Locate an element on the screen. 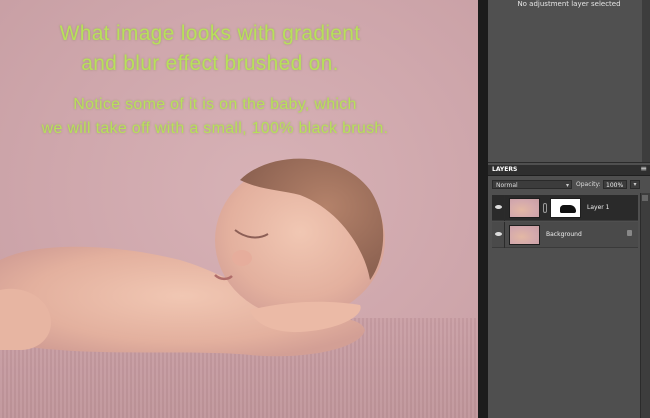 Image resolution: width=650 pixels, height=418 pixels. layer-name: Background is located at coordinates (564, 234).